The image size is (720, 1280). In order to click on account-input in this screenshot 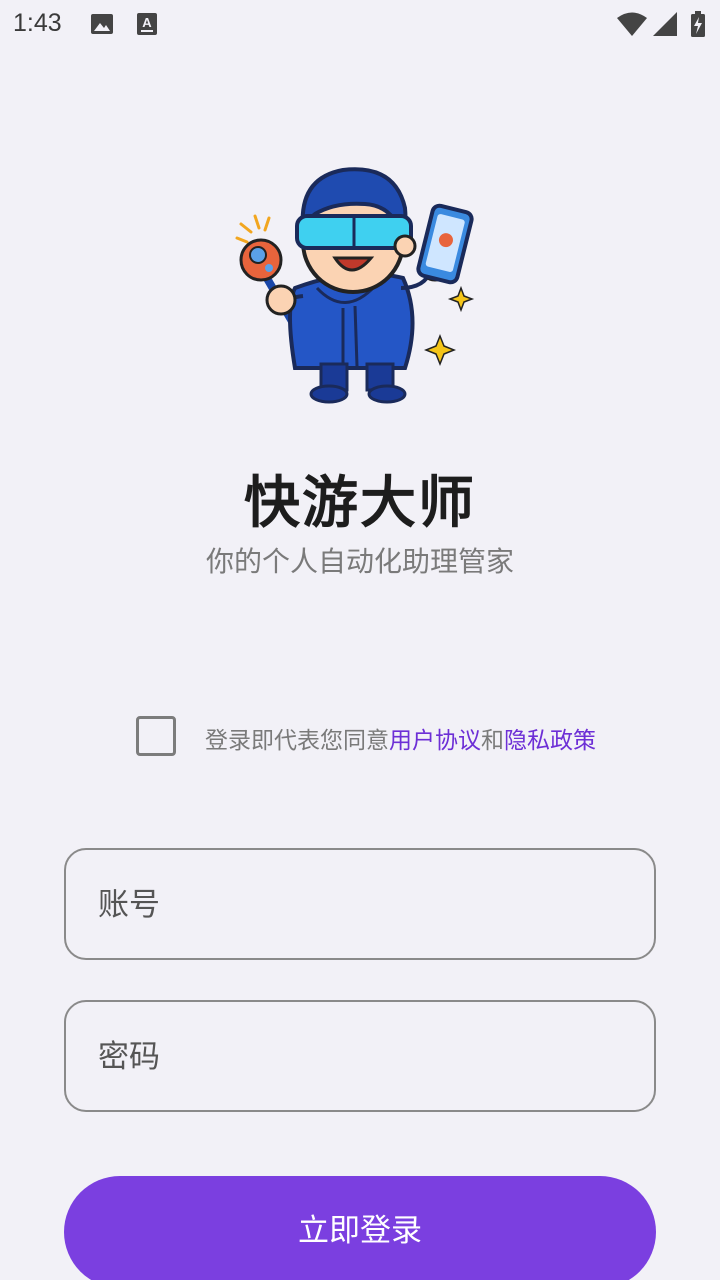, I will do `click(363, 905)`.